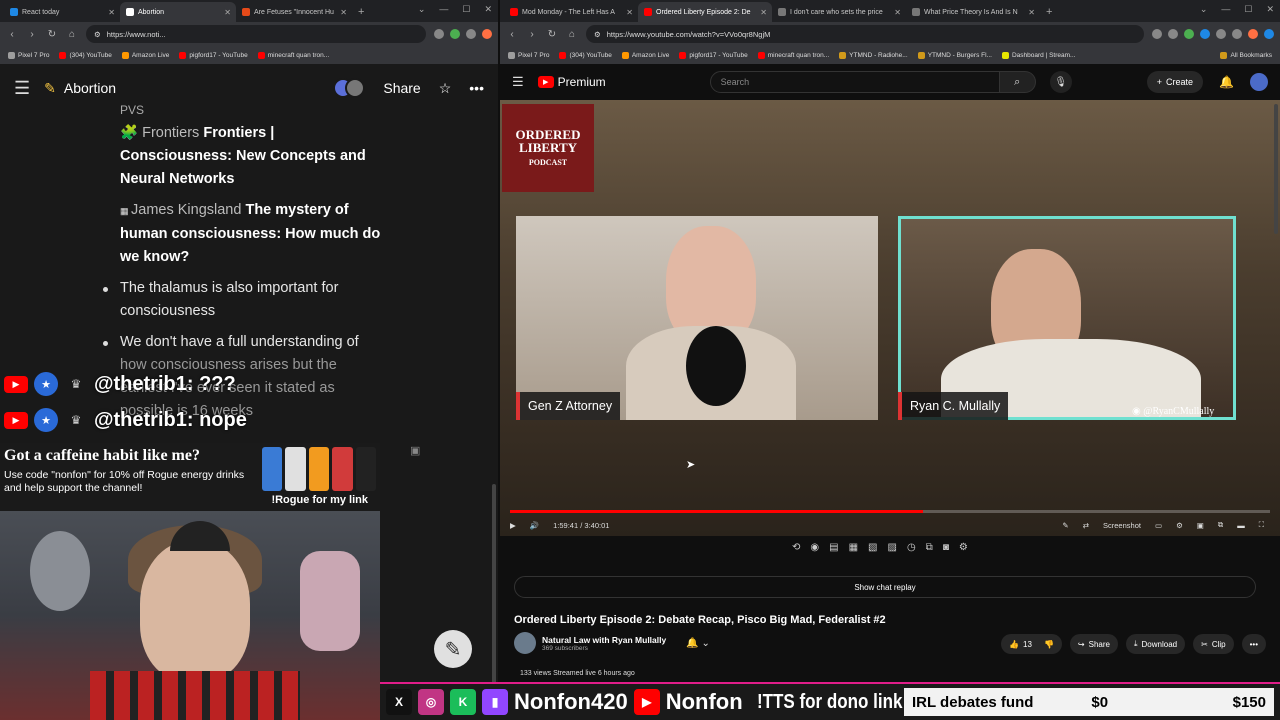 Image resolution: width=1280 pixels, height=720 pixels. What do you see at coordinates (929, 547) in the screenshot?
I see `crop-icon: ⧉` at bounding box center [929, 547].